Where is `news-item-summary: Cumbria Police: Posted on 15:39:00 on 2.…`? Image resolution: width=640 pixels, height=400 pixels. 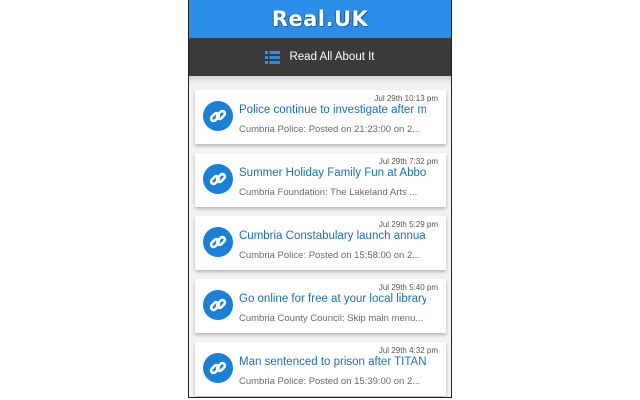 news-item-summary: Cumbria Police: Posted on 15:39:00 on 2.… is located at coordinates (330, 381).